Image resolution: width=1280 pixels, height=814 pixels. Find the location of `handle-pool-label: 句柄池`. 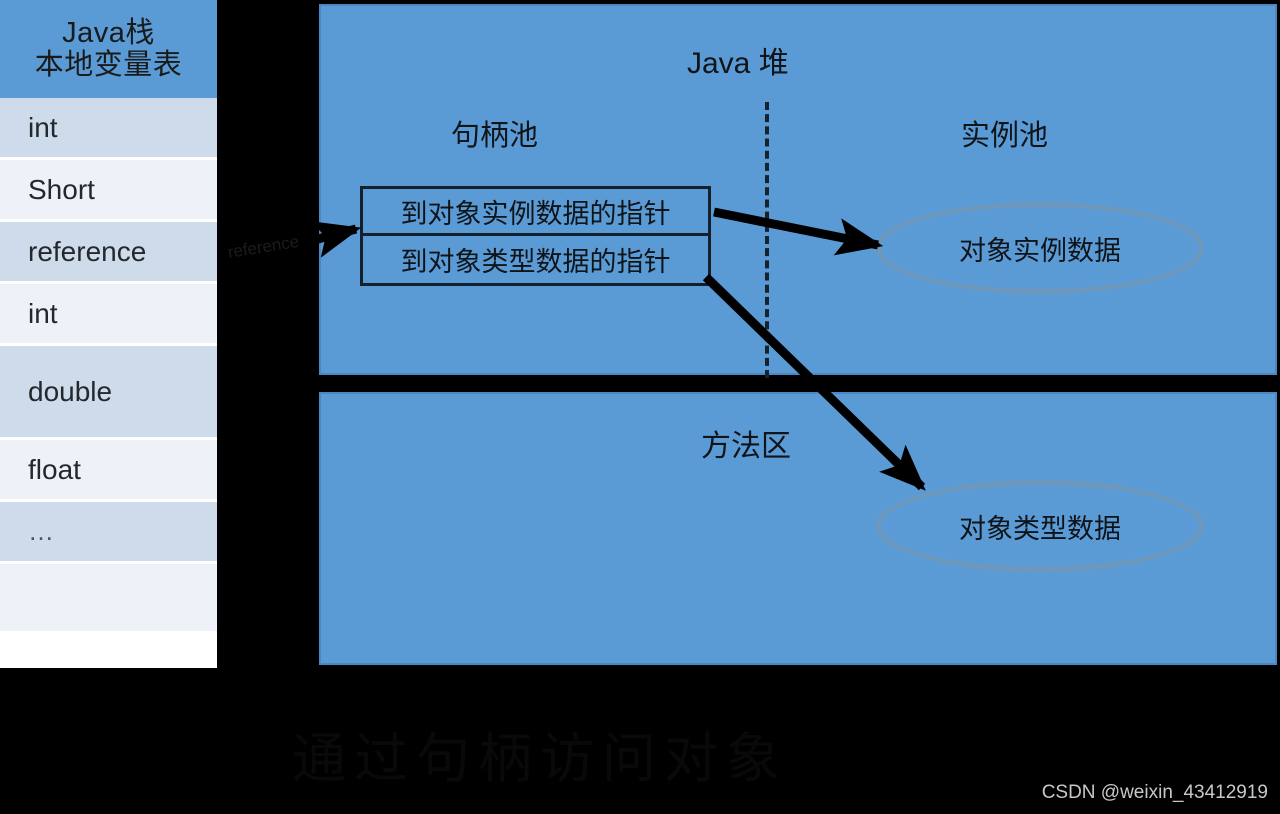

handle-pool-label: 句柄池 is located at coordinates (495, 136).